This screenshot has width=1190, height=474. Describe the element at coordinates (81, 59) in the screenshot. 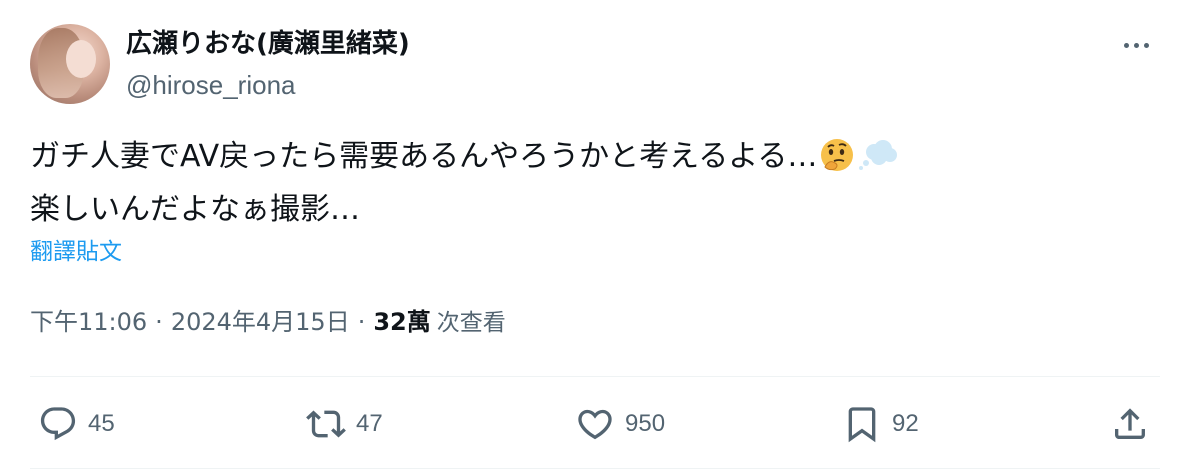

I see `avatar-face` at that location.